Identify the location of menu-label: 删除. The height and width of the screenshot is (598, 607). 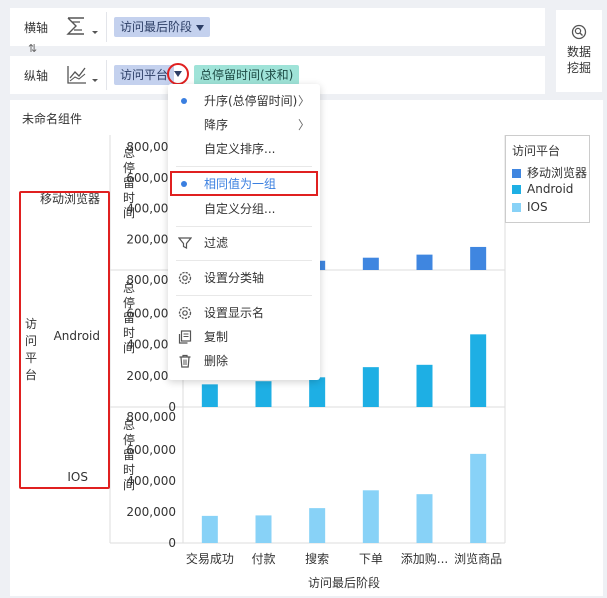
(216, 361).